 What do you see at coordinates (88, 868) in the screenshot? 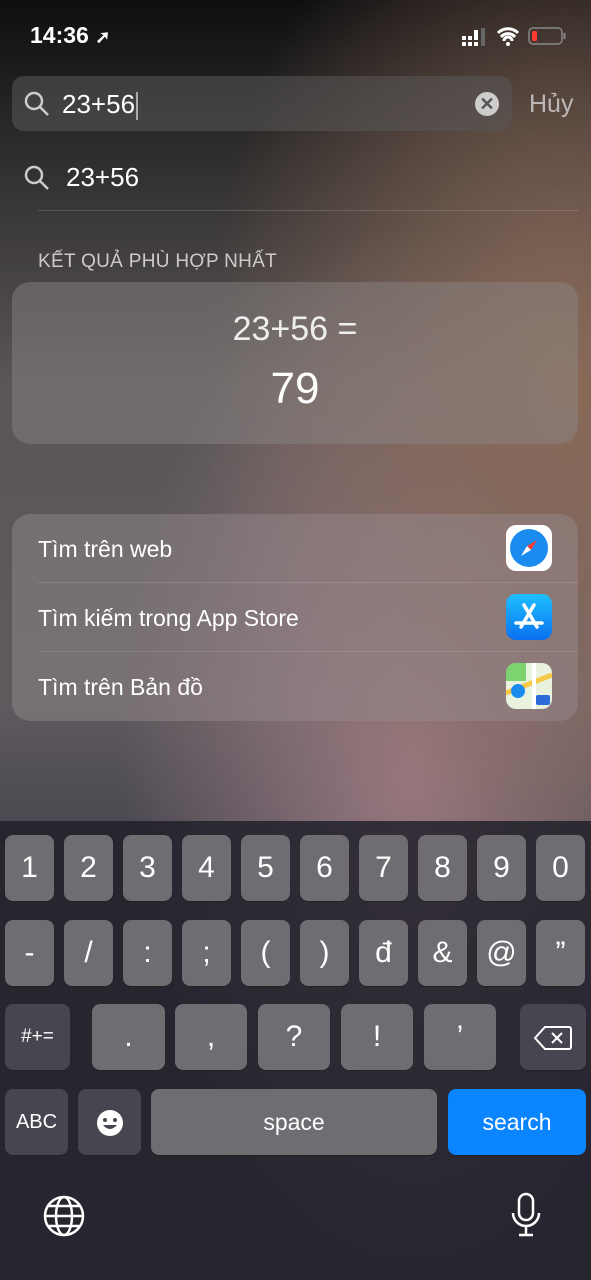
I see `key-2: 2` at bounding box center [88, 868].